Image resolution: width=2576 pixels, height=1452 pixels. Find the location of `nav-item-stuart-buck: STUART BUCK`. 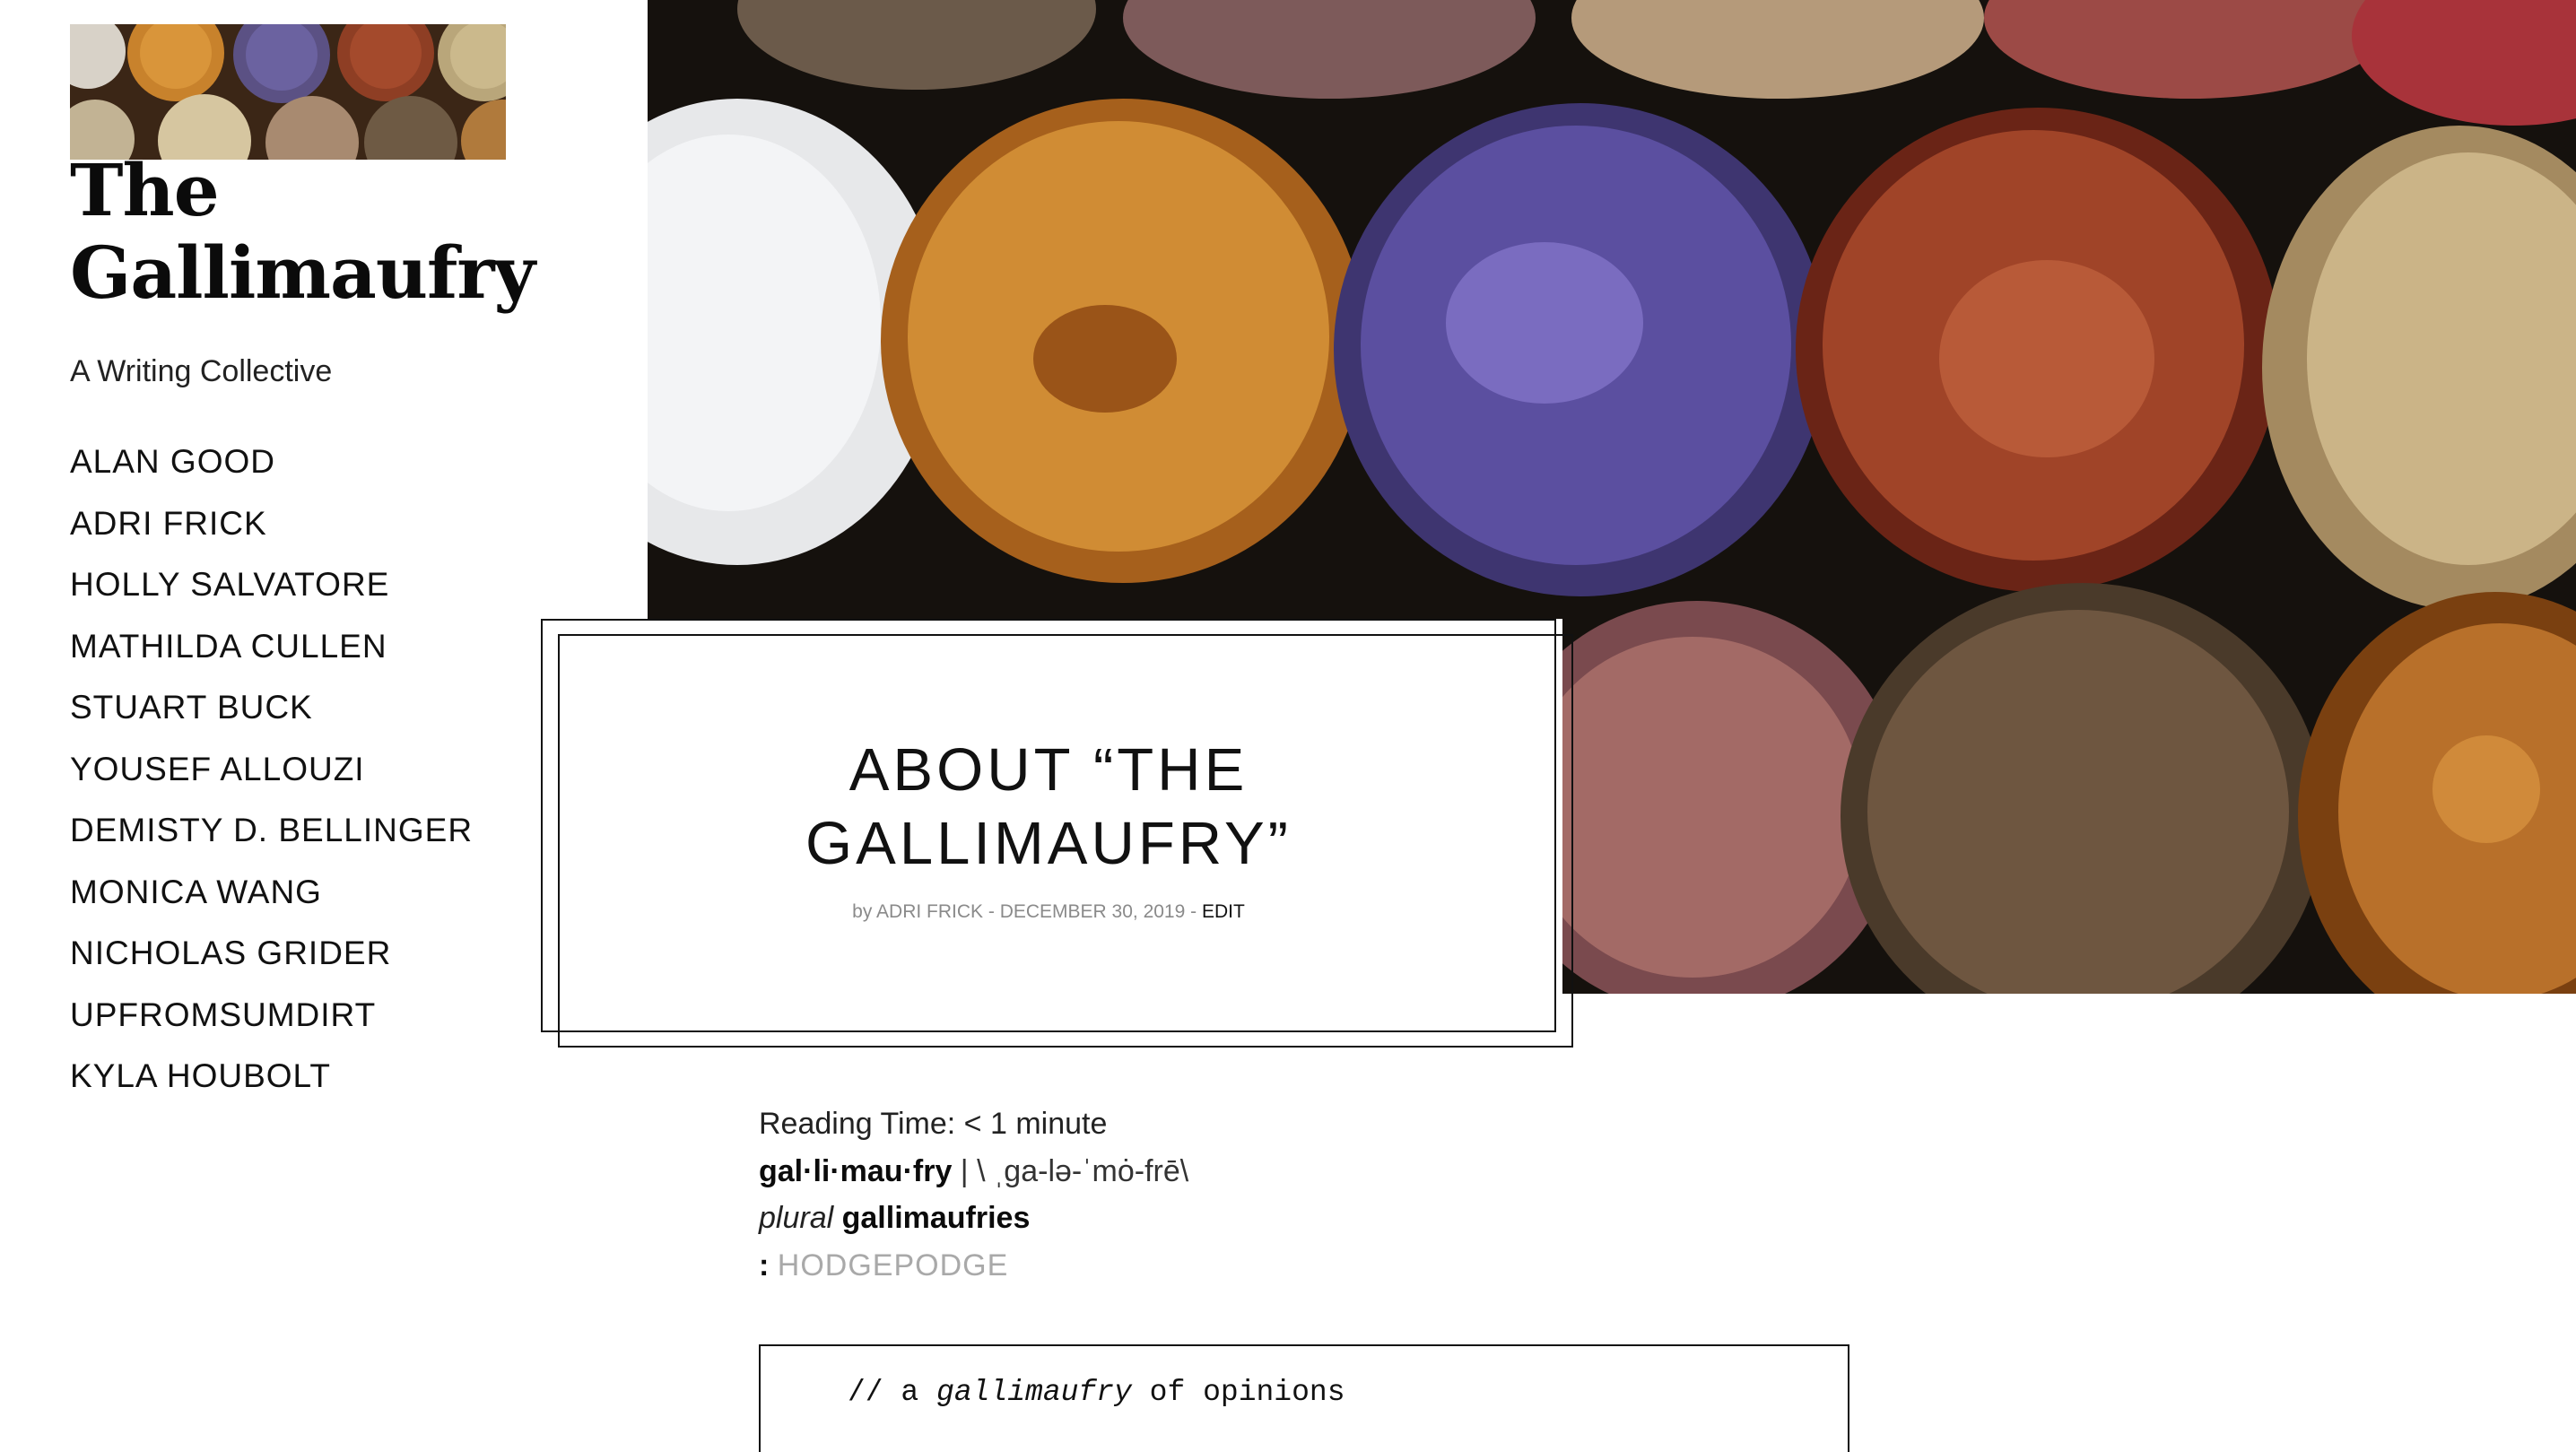

nav-item-stuart-buck: STUART BUCK is located at coordinates (271, 713).